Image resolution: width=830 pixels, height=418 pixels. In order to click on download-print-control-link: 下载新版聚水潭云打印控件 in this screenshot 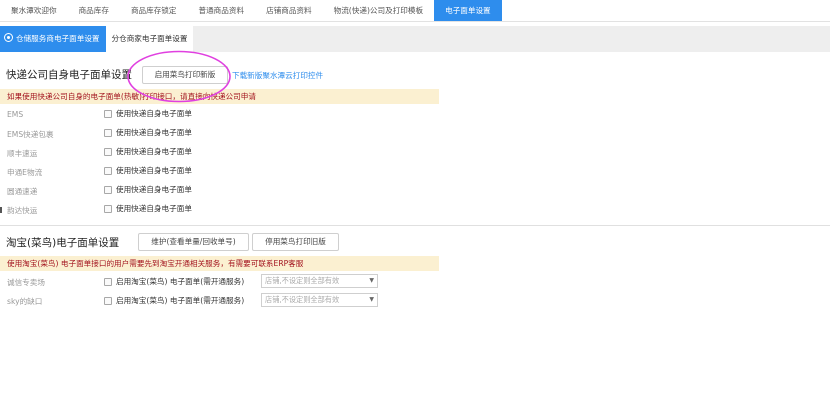, I will do `click(277, 75)`.